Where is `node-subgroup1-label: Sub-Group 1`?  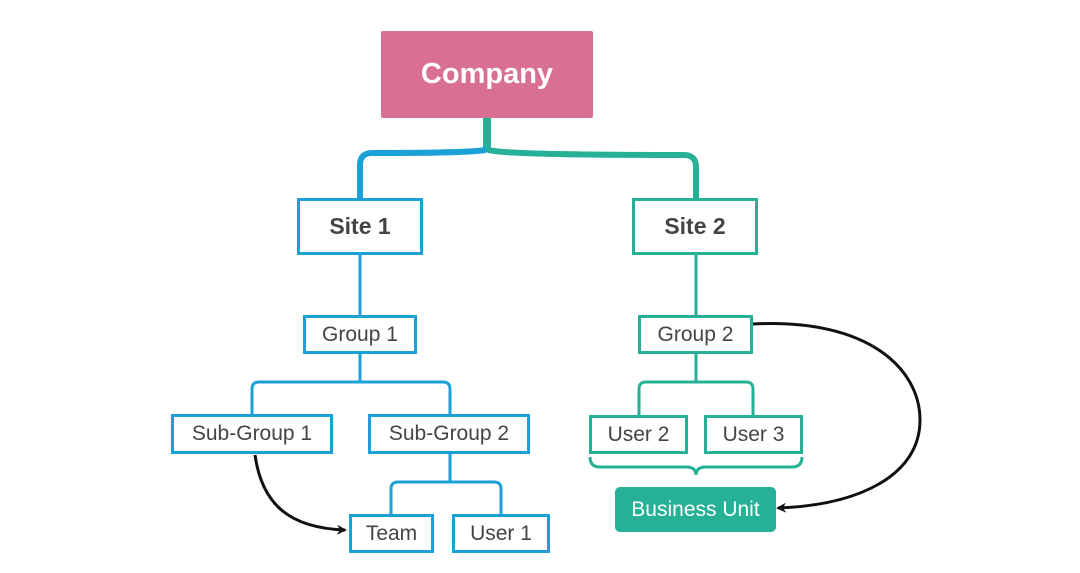
node-subgroup1-label: Sub-Group 1 is located at coordinates (252, 433).